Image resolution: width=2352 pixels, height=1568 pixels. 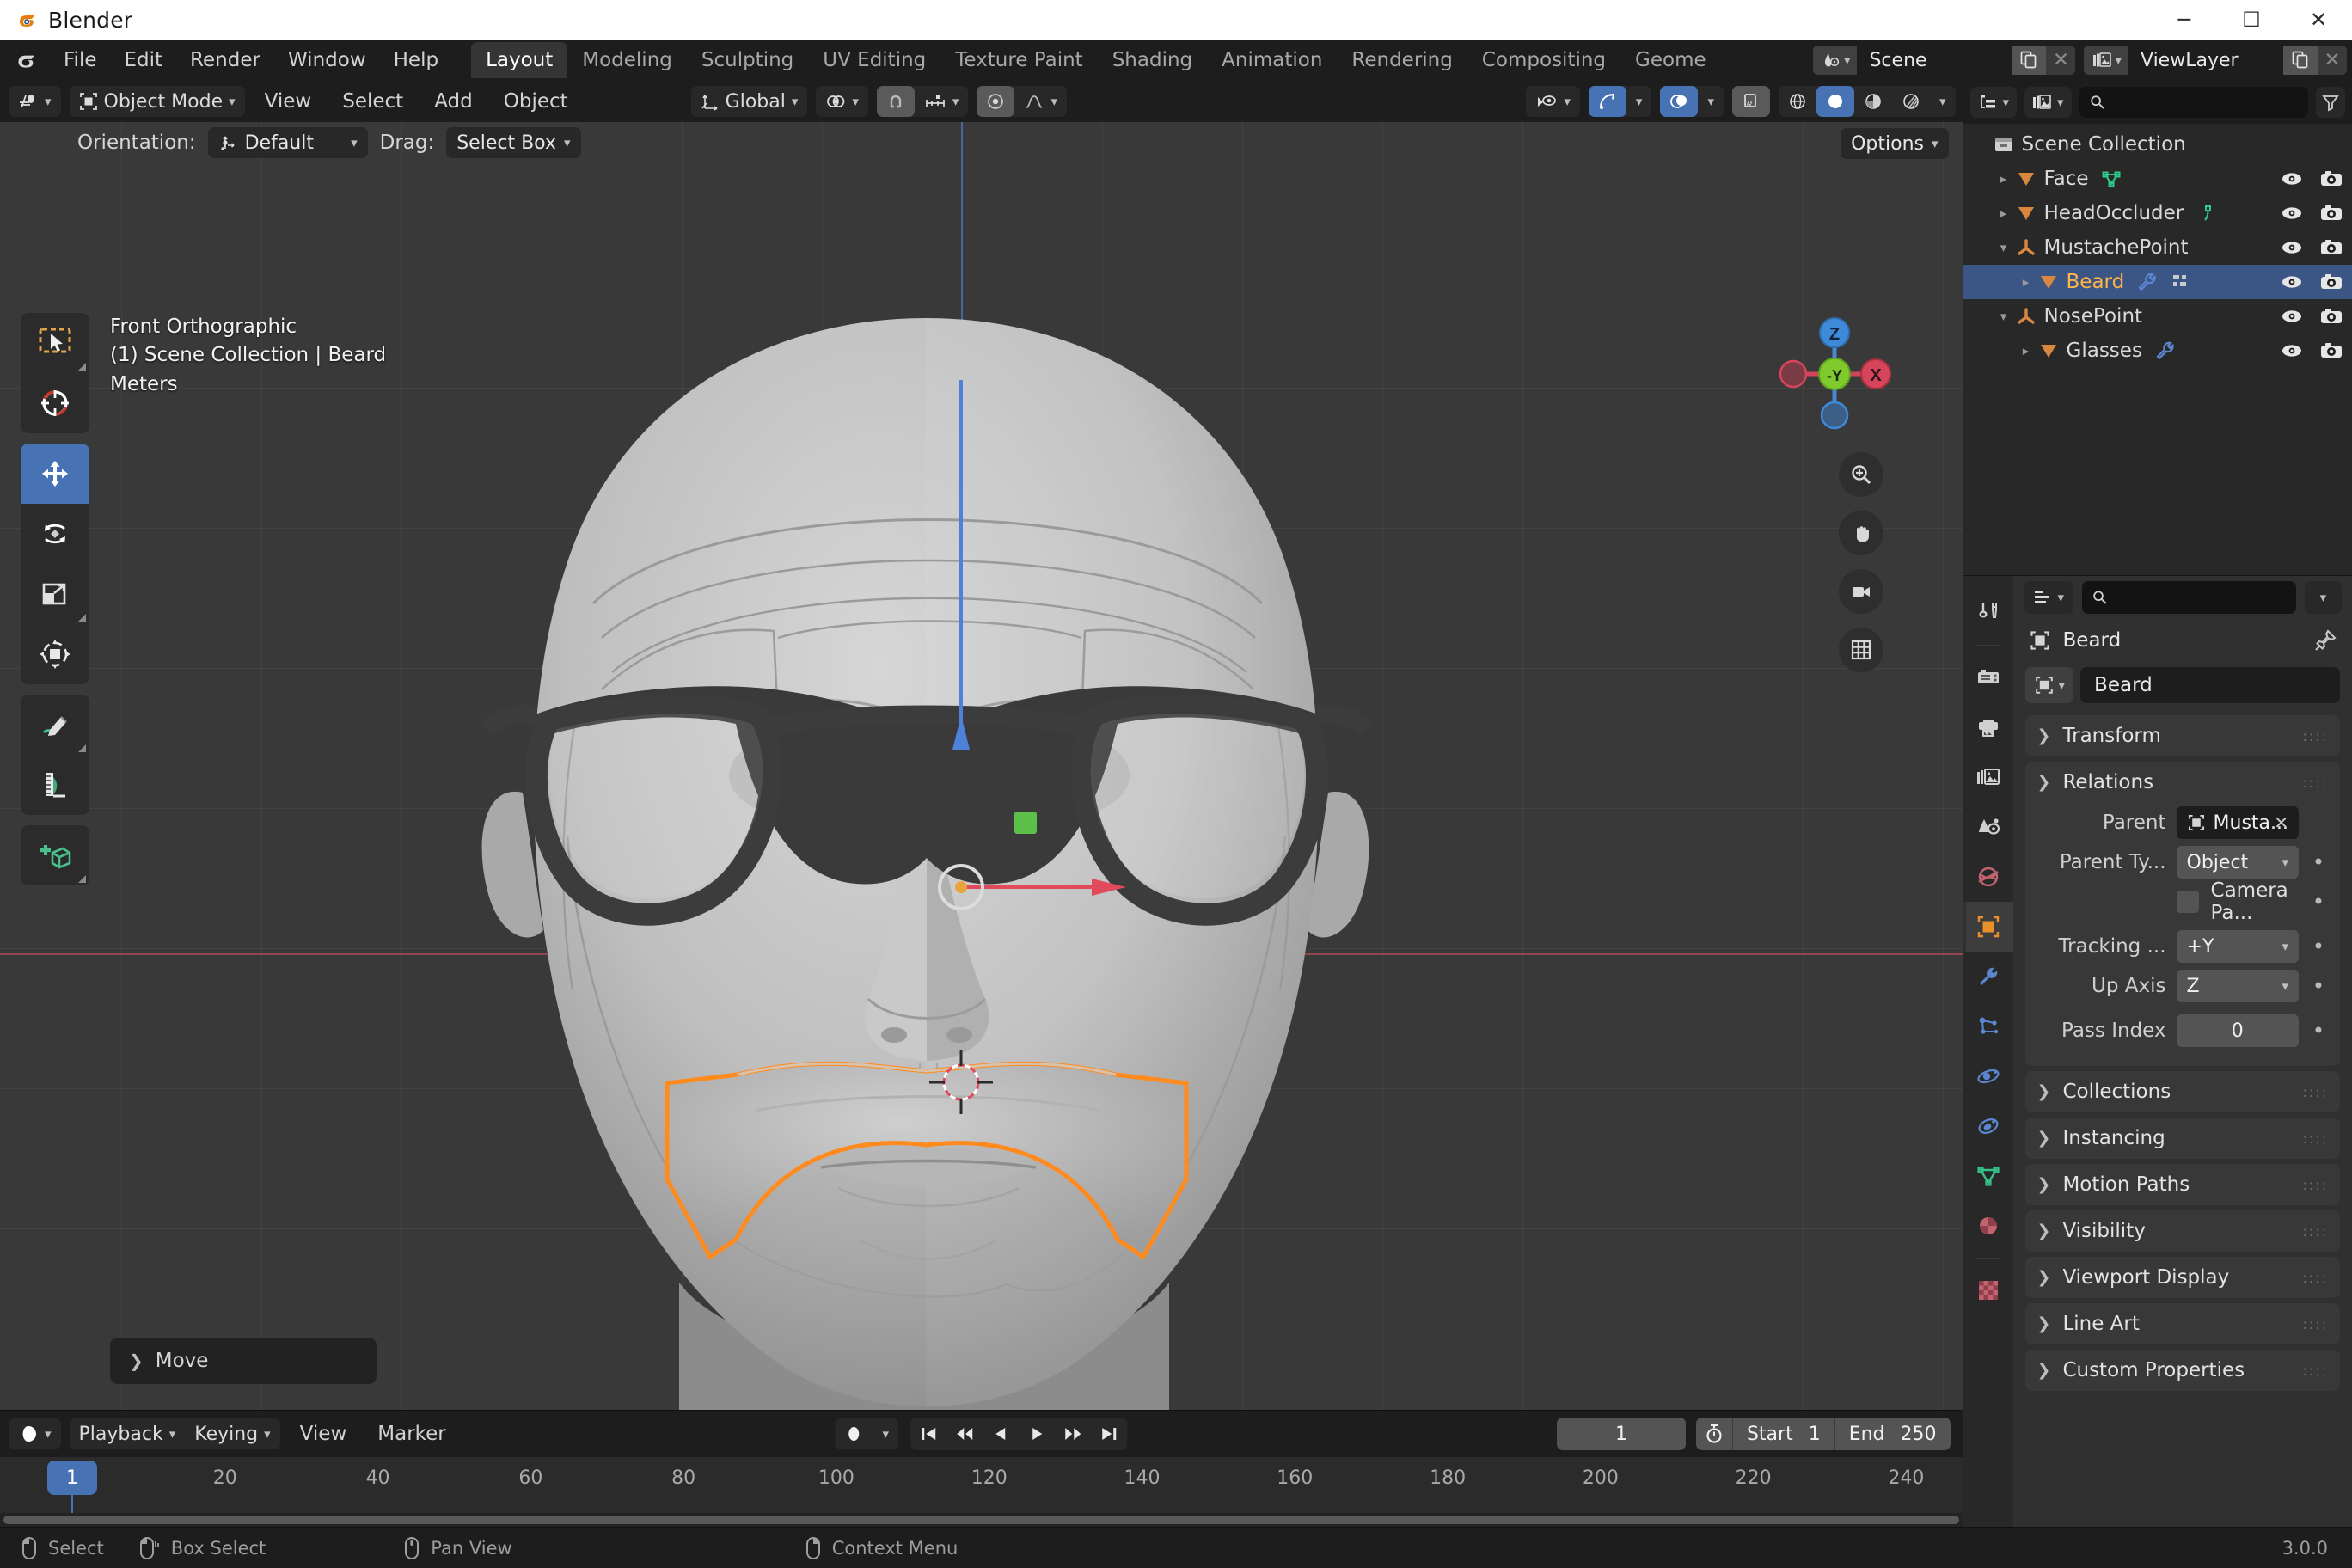 What do you see at coordinates (323, 1433) in the screenshot?
I see `timeline-menu-view: View` at bounding box center [323, 1433].